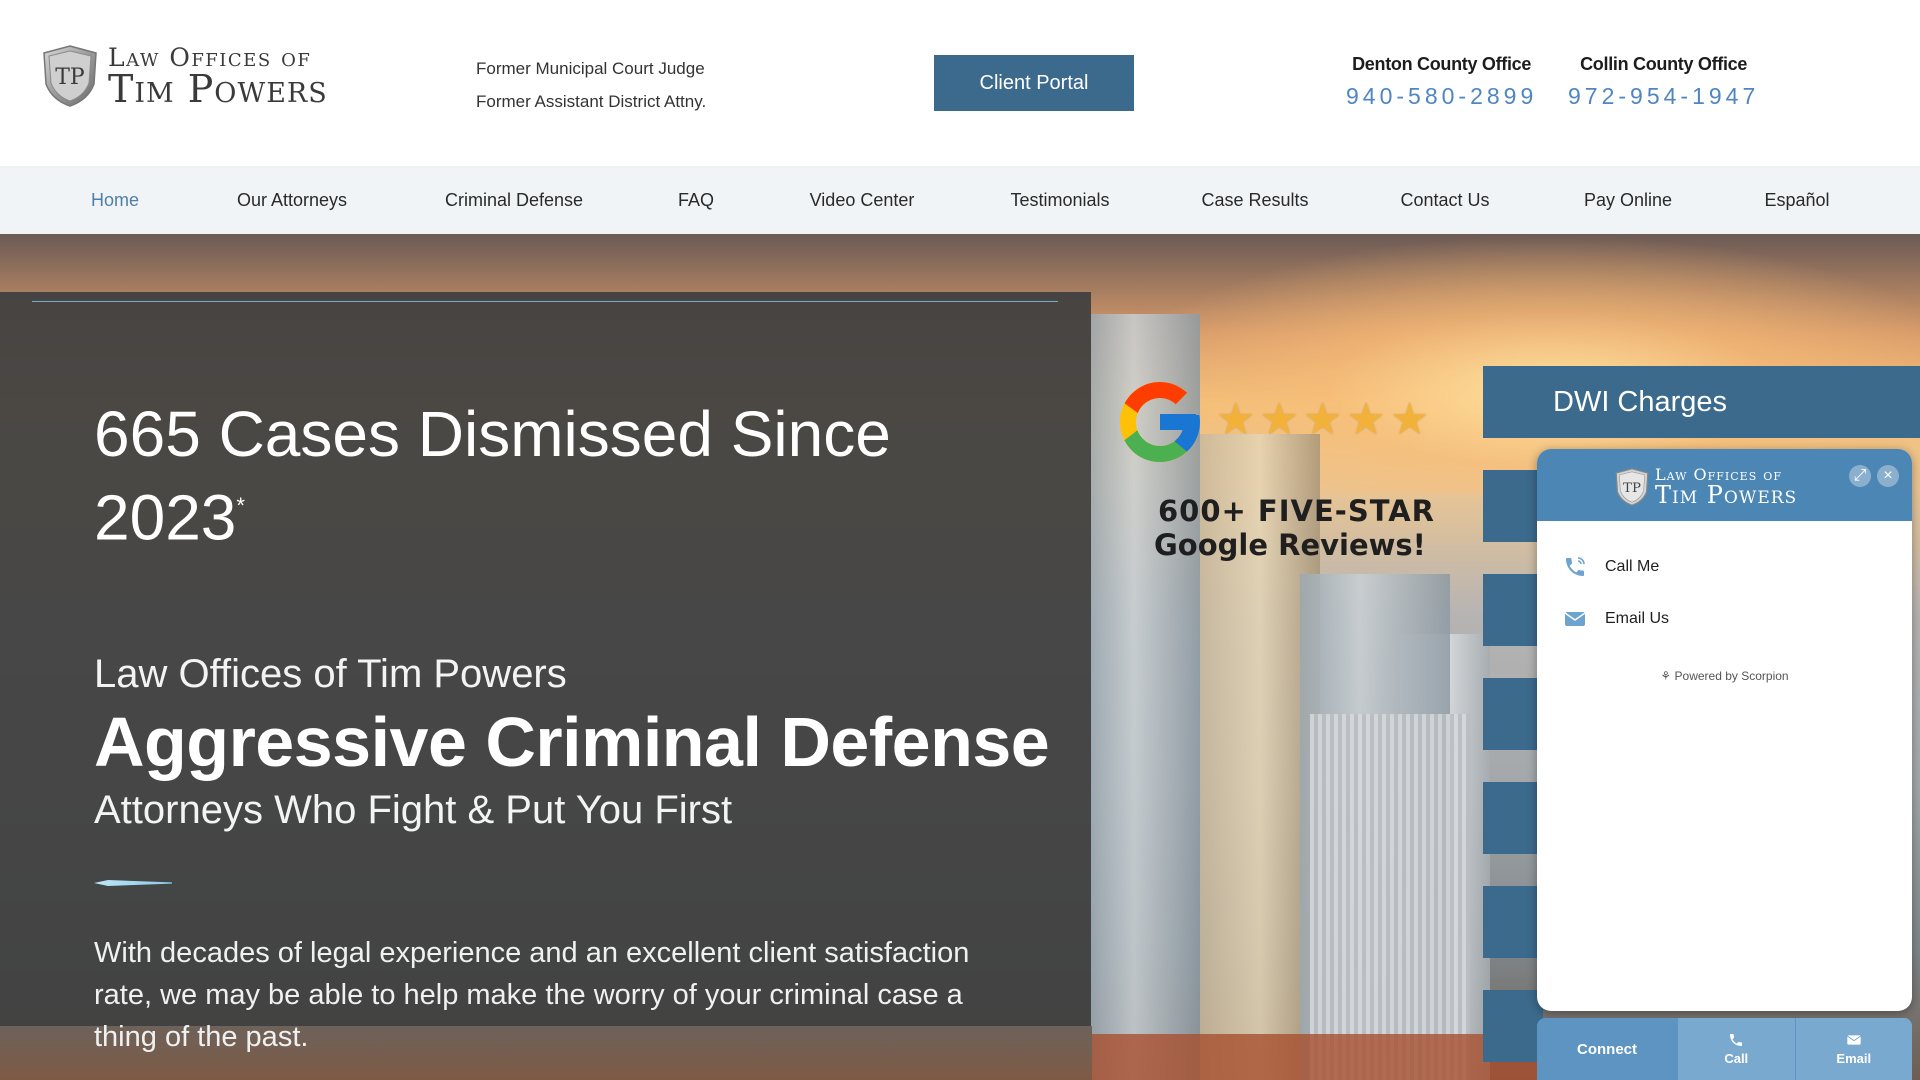 This screenshot has height=1080, width=1920. Describe the element at coordinates (413, 810) in the screenshot. I see `hero-subheadline: Attorneys Who Fight & Put You First` at that location.